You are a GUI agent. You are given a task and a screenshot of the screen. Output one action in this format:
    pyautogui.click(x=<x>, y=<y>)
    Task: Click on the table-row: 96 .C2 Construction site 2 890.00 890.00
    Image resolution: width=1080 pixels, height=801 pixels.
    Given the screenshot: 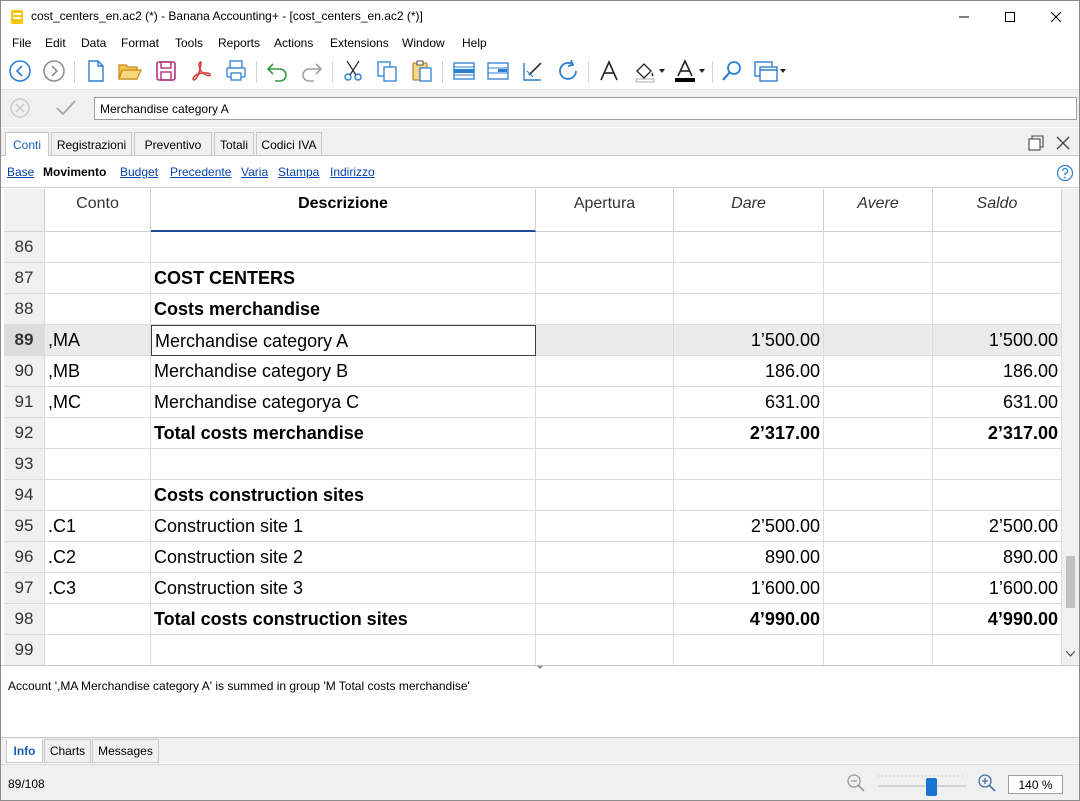 What is the action you would take?
    pyautogui.click(x=533, y=557)
    